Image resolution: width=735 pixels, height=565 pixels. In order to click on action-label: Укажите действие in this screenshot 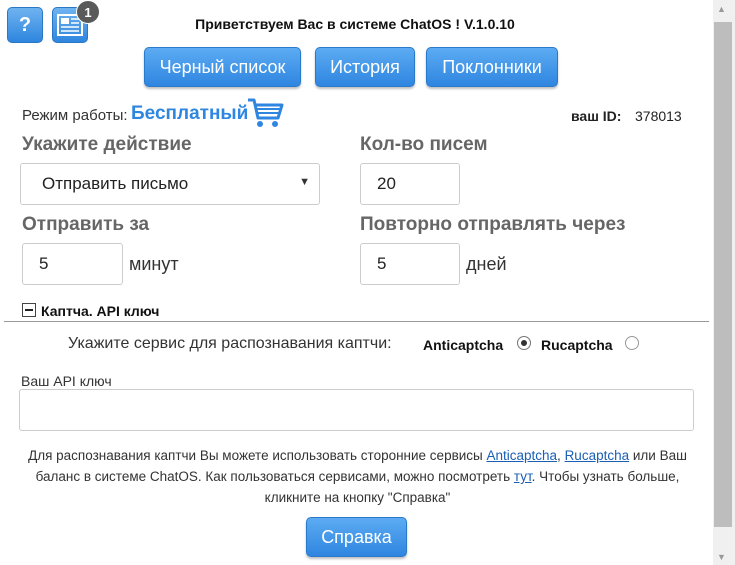, I will do `click(107, 144)`.